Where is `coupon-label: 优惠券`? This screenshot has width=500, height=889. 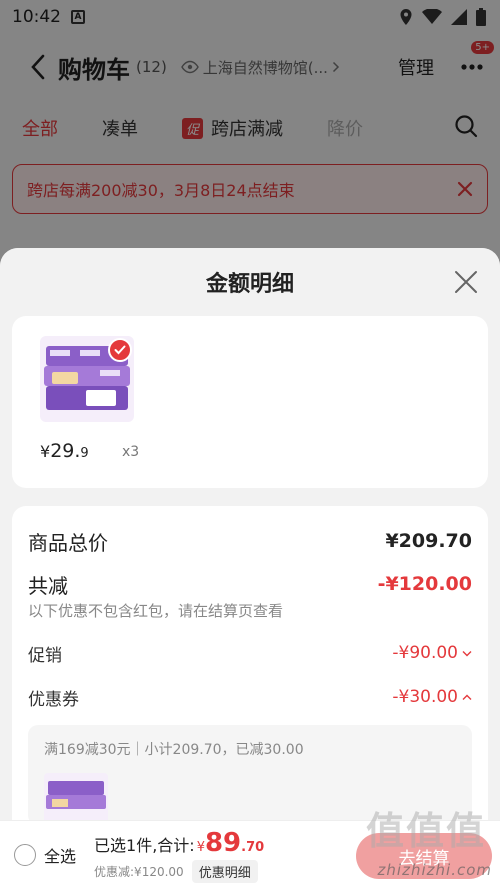 coupon-label: 优惠券 is located at coordinates (53, 699).